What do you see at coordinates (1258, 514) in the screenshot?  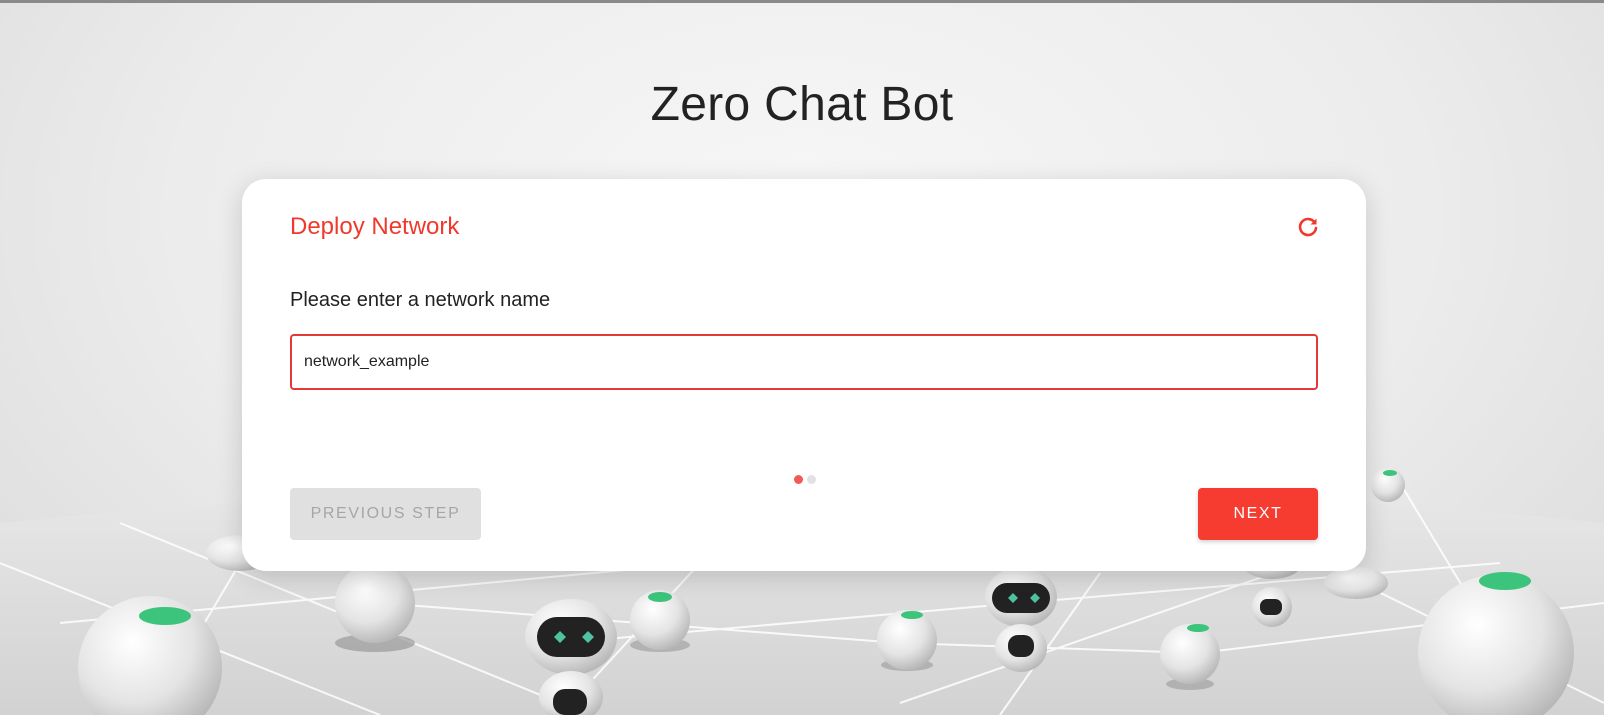 I see `next-button: NEXT` at bounding box center [1258, 514].